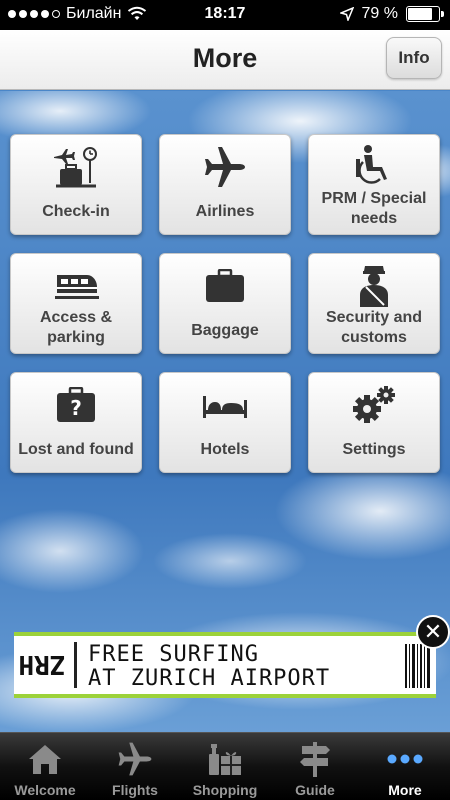 Image resolution: width=450 pixels, height=800 pixels. I want to click on tile-label: Access & parking, so click(76, 327).